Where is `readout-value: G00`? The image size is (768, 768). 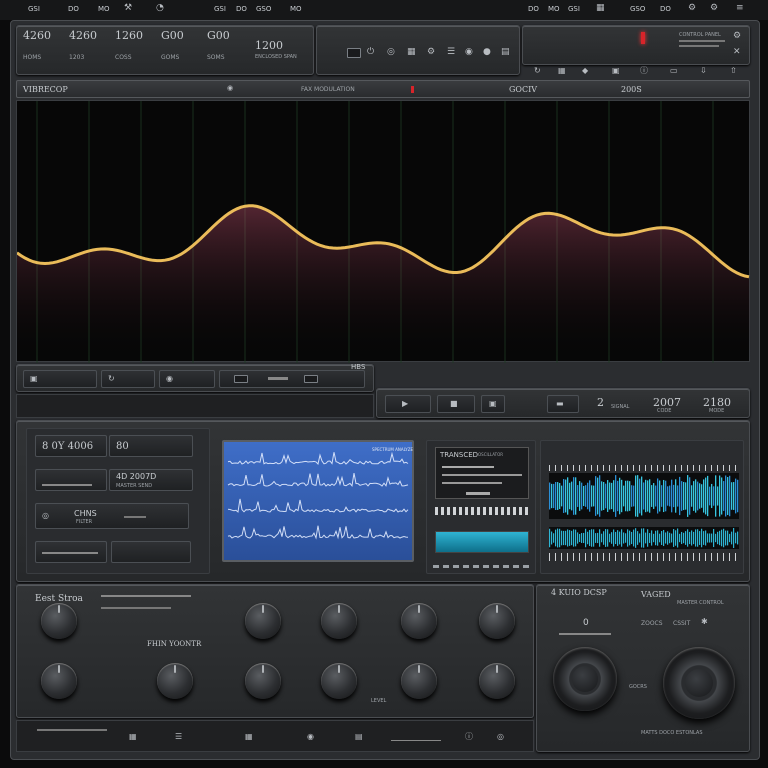 readout-value: G00 is located at coordinates (218, 35).